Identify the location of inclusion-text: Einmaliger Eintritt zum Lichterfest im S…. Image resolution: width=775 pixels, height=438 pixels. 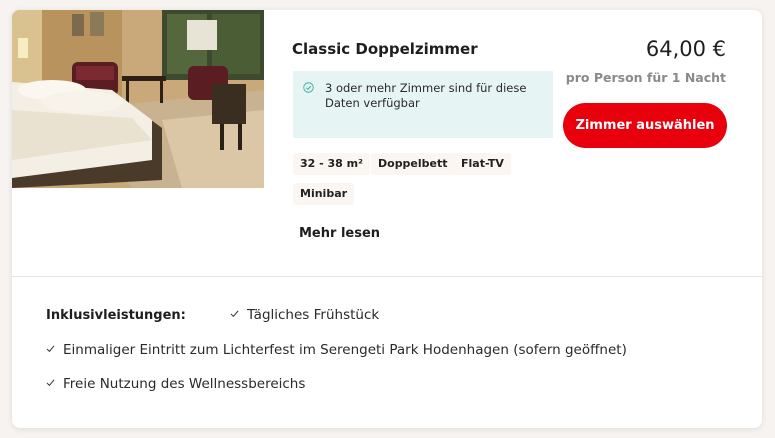
(345, 350).